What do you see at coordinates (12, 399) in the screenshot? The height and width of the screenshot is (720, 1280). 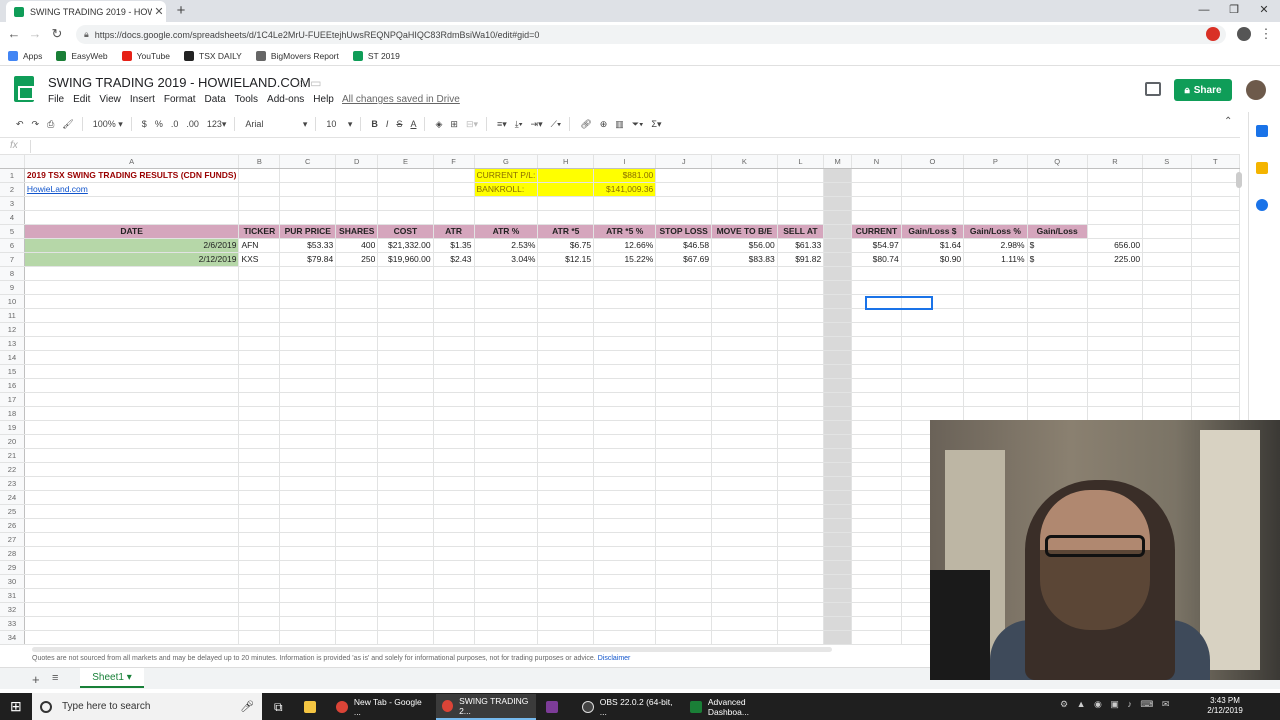 I see `row-header: 17` at bounding box center [12, 399].